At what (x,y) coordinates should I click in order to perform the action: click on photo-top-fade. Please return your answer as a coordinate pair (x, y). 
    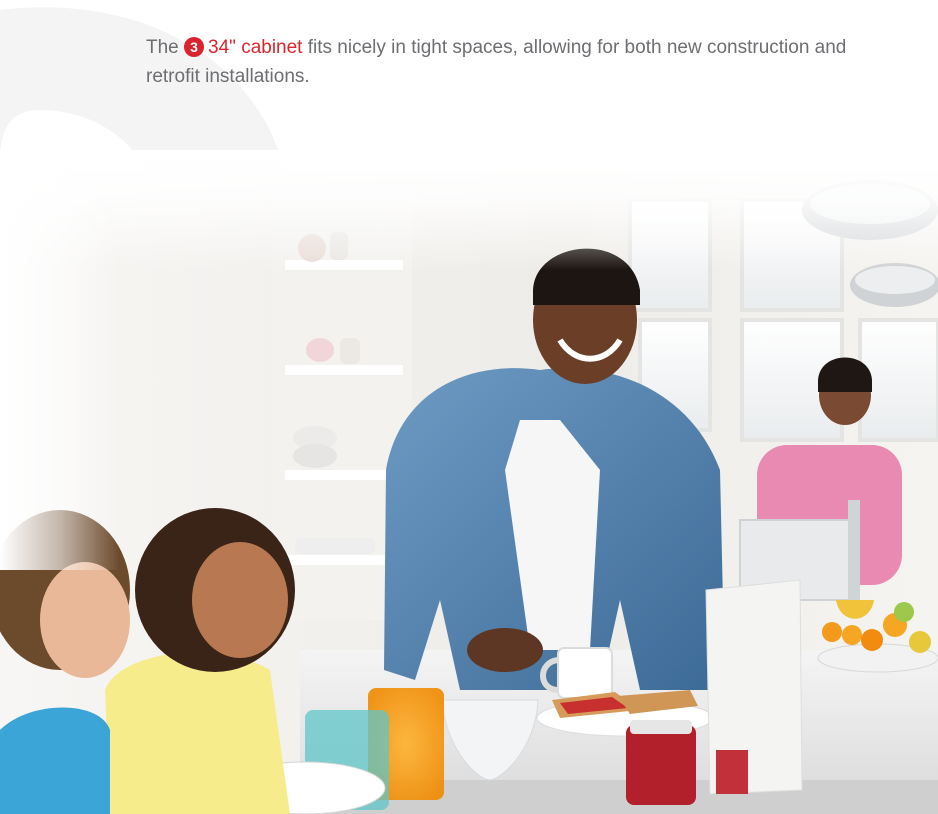
    Looking at the image, I should click on (469, 210).